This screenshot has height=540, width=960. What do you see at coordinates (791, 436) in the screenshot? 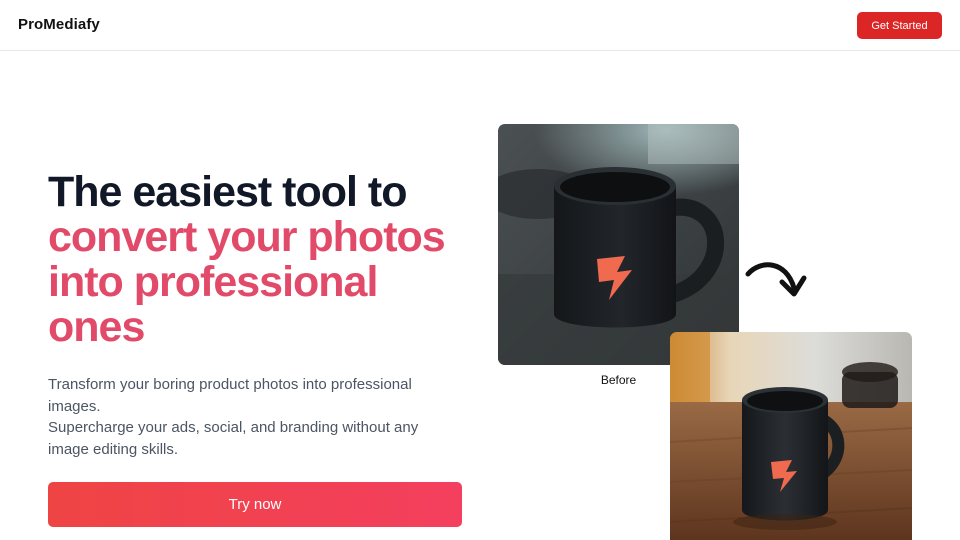
I see `after-photo` at bounding box center [791, 436].